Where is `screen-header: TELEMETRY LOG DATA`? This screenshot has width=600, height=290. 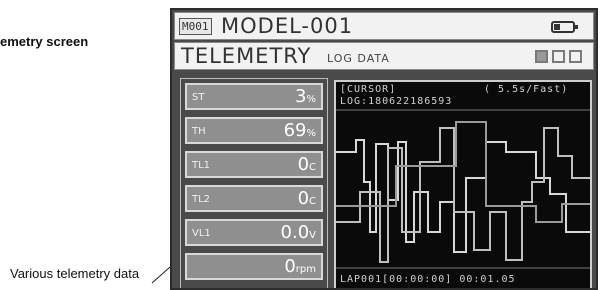 screen-header: TELEMETRY LOG DATA is located at coordinates (384, 56).